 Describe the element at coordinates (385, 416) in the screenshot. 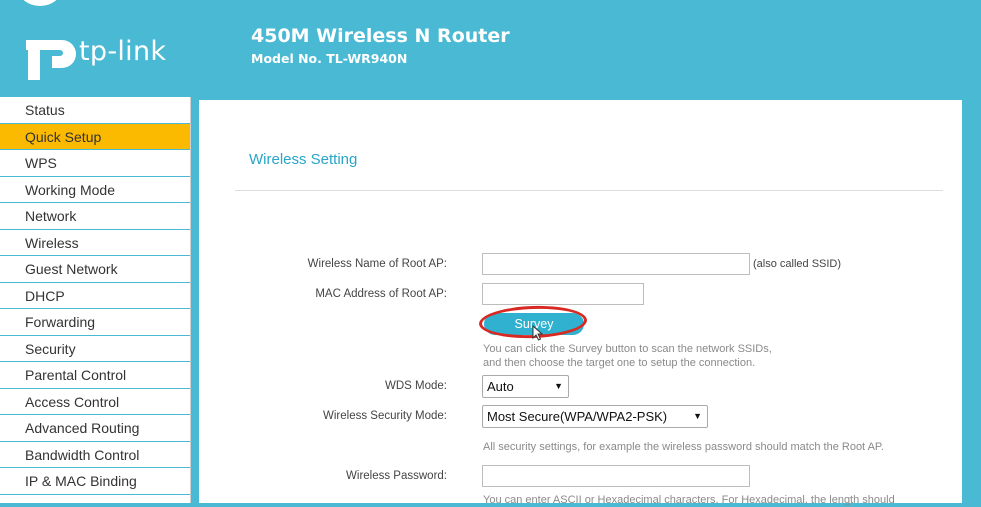

I see `security-mode-label: Wireless Security Mode:` at that location.